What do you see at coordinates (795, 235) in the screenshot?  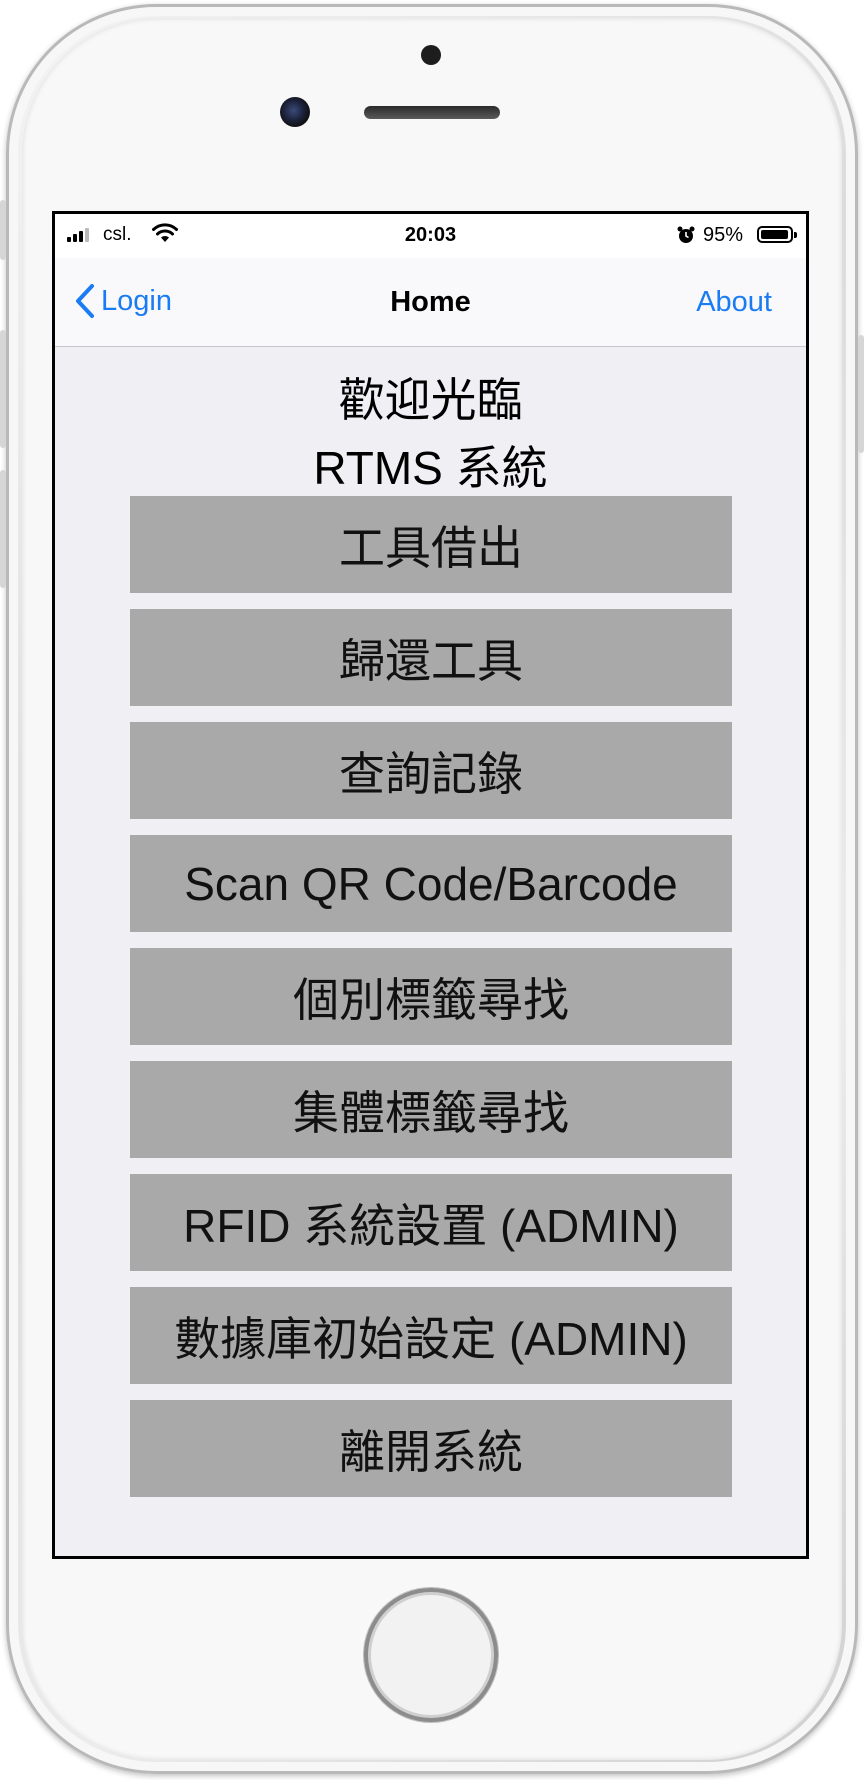 I see `battery-cap` at bounding box center [795, 235].